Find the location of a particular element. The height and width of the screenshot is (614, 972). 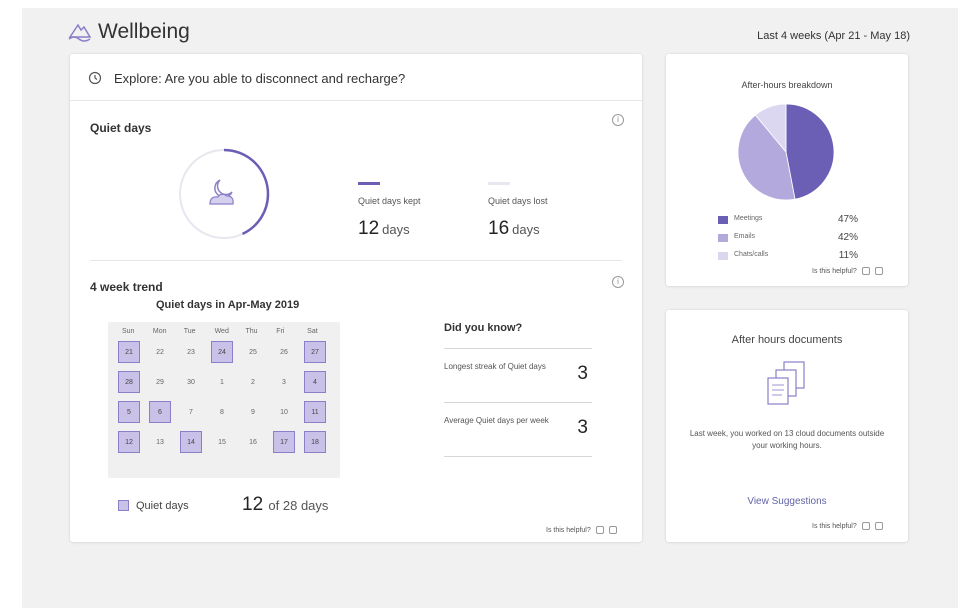

documents-title: After hours documents is located at coordinates (787, 340).